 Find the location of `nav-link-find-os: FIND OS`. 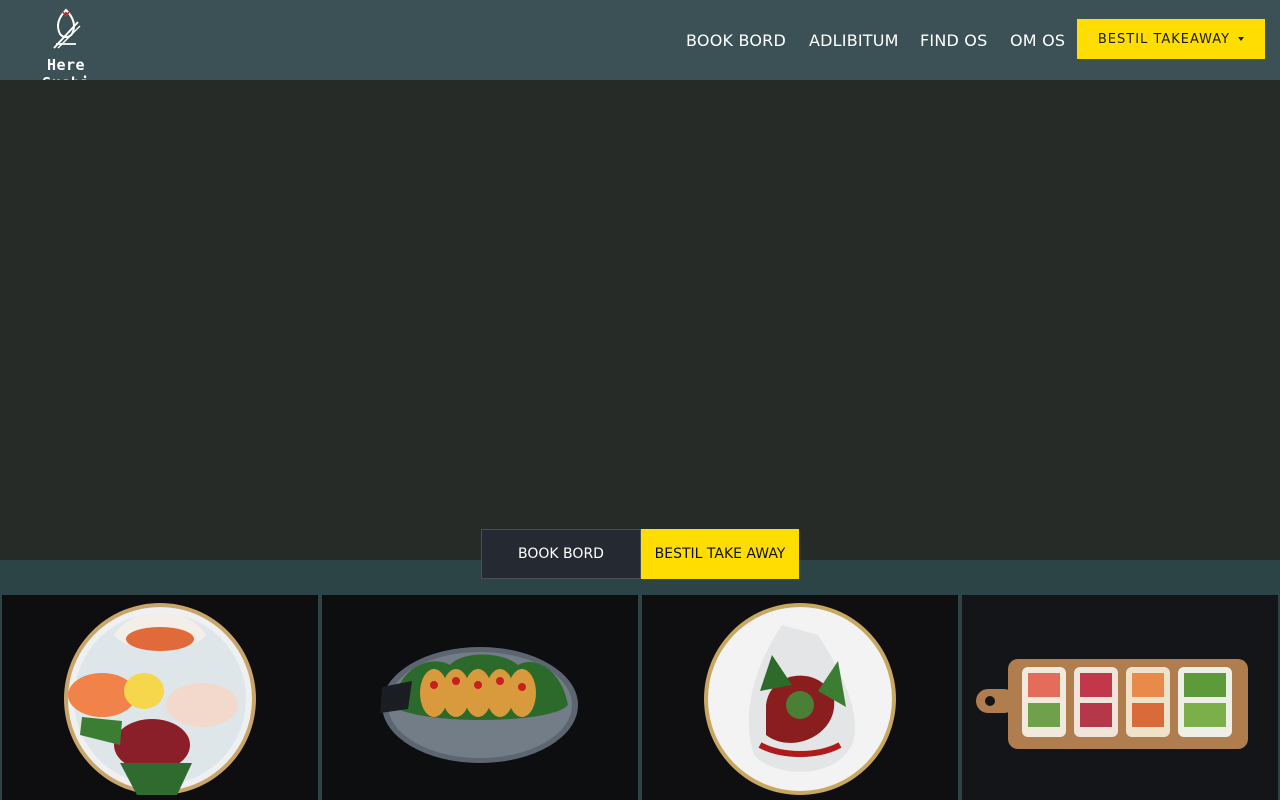

nav-link-find-os: FIND OS is located at coordinates (953, 40).